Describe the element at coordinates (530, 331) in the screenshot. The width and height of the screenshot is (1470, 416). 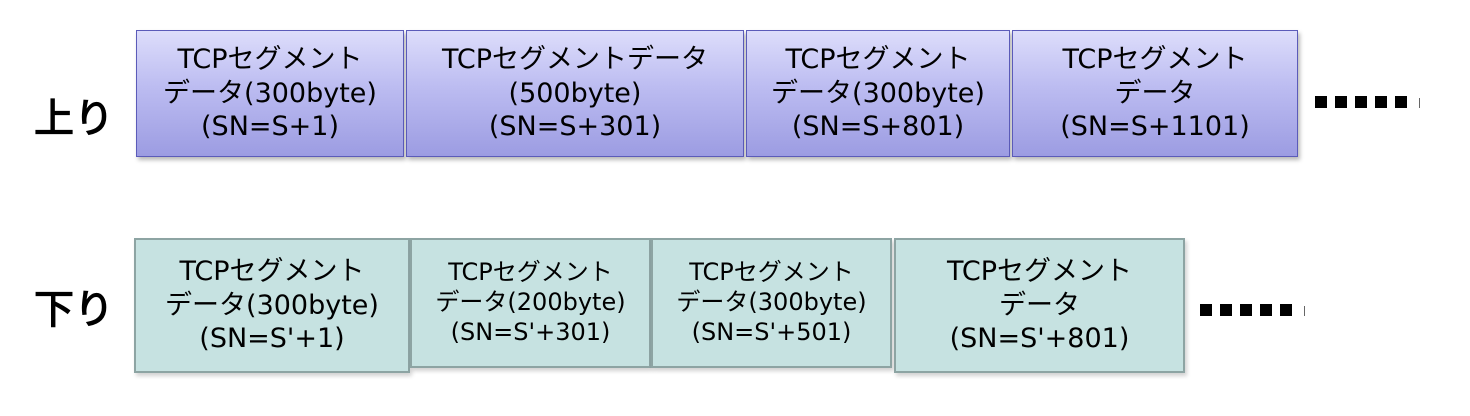
I see `segment-line: (SN=S'+301)` at that location.